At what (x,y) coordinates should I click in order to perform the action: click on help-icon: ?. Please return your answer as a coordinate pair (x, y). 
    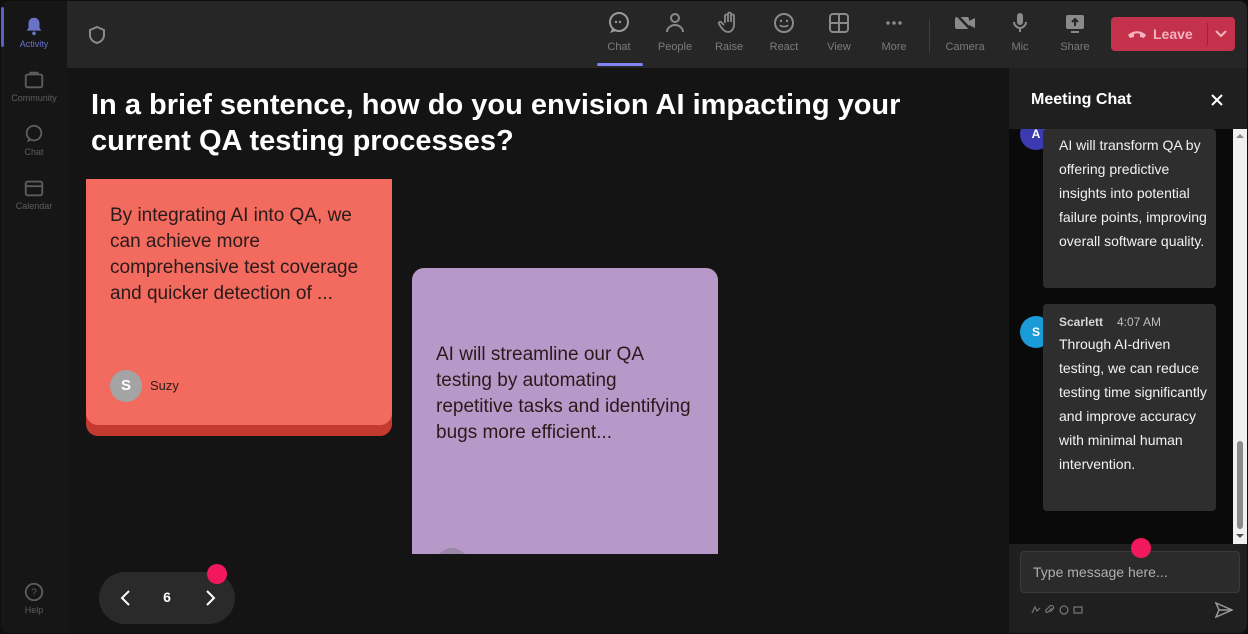
    Looking at the image, I should click on (34, 592).